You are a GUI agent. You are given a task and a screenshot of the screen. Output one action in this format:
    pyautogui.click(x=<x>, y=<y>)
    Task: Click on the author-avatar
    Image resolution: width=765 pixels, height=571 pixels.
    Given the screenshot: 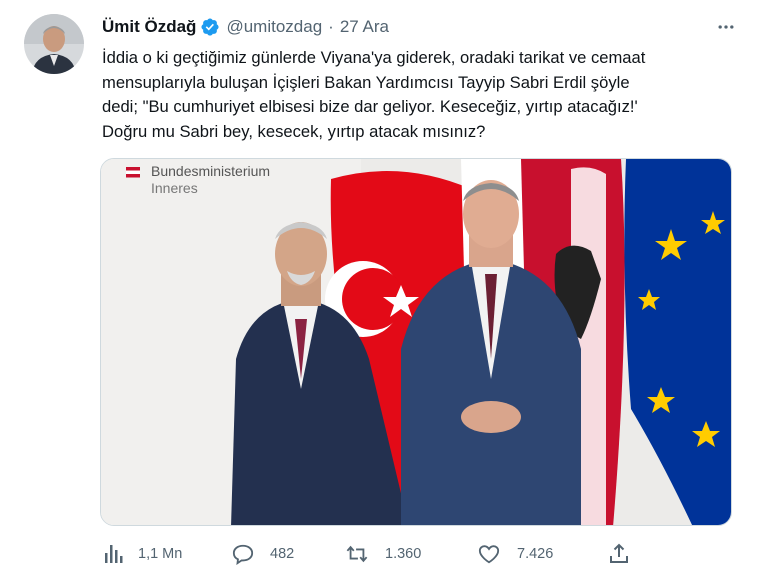 What is the action you would take?
    pyautogui.click(x=54, y=44)
    